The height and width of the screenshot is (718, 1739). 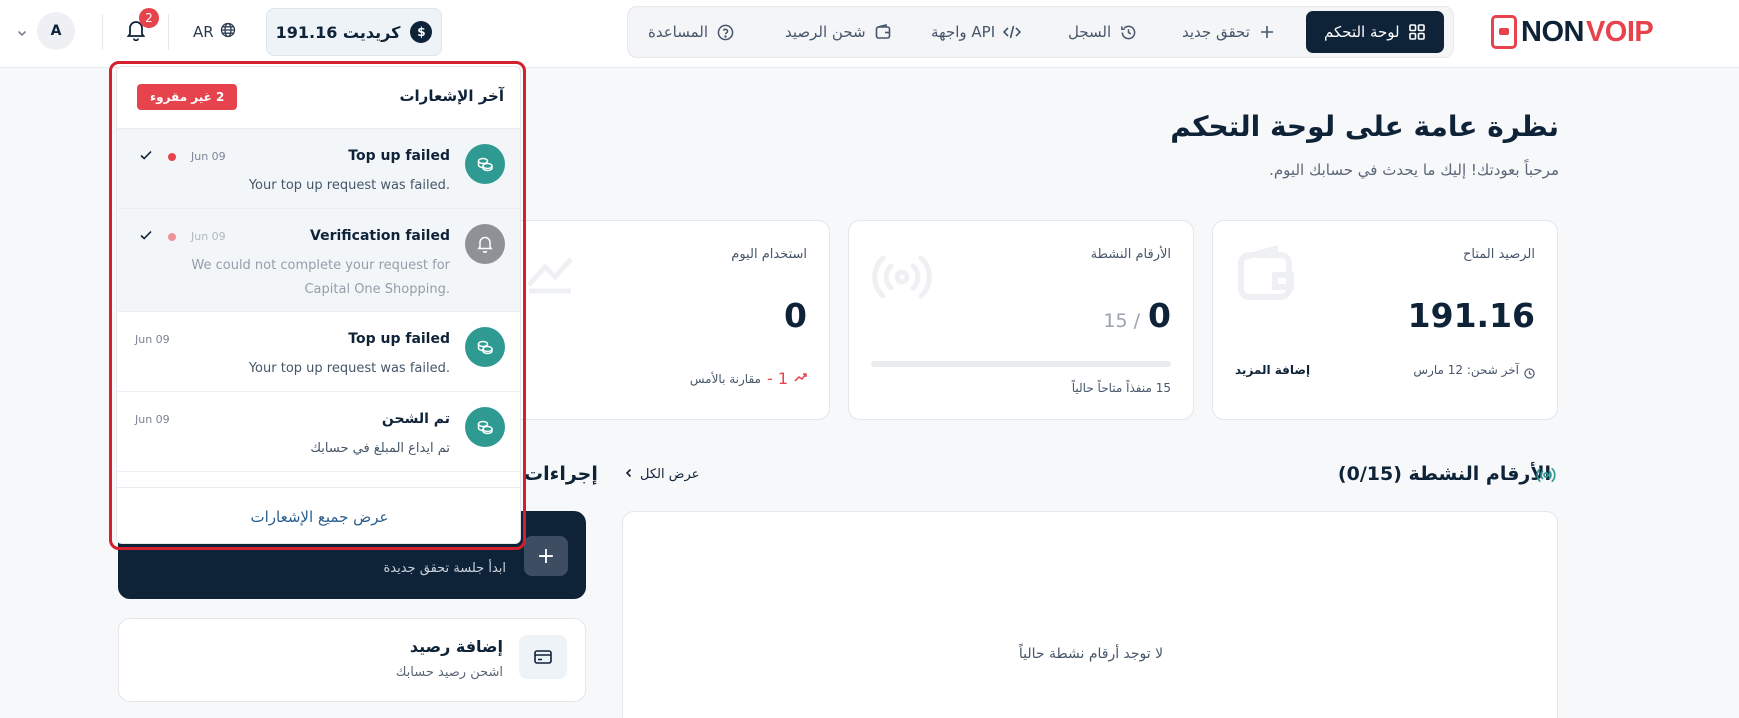 What do you see at coordinates (1364, 126) in the screenshot?
I see `page-title: نظرة عامة على لوحة التحكم` at bounding box center [1364, 126].